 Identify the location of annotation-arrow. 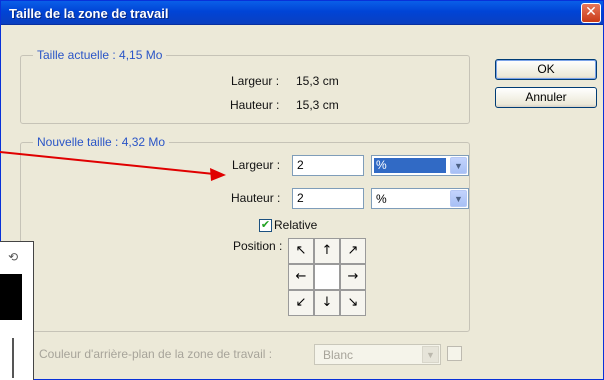
(113, 166).